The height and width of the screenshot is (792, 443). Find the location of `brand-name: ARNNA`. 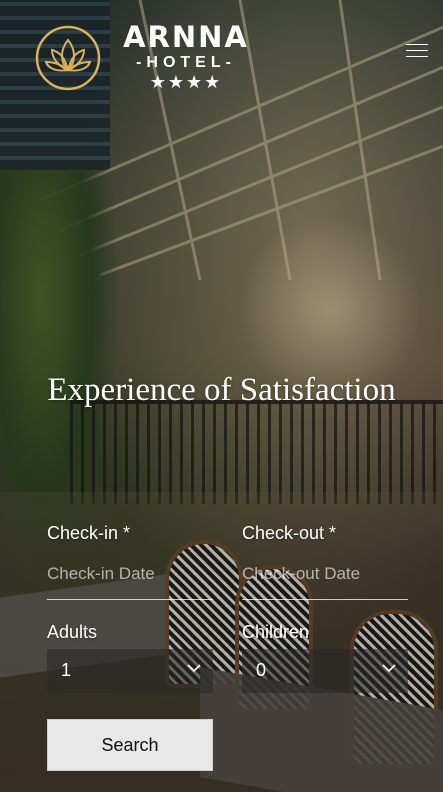

brand-name: ARNNA is located at coordinates (186, 37).